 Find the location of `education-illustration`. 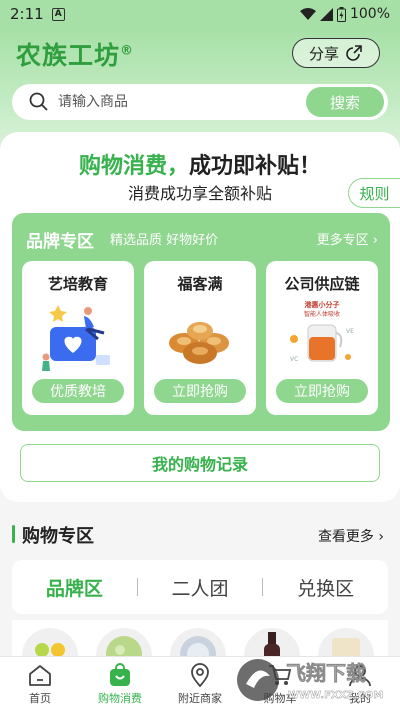

education-illustration is located at coordinates (76, 338).